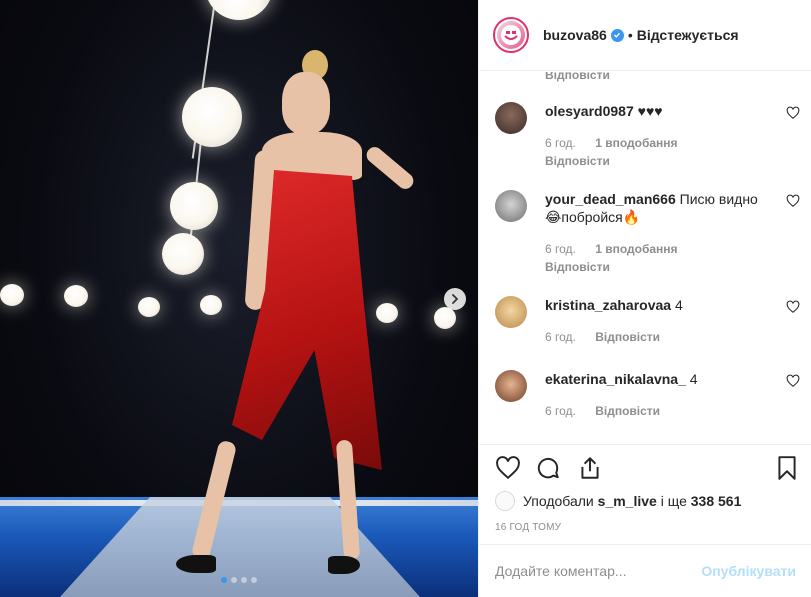 This screenshot has width=811, height=597. What do you see at coordinates (598, 571) in the screenshot?
I see `comment-input` at bounding box center [598, 571].